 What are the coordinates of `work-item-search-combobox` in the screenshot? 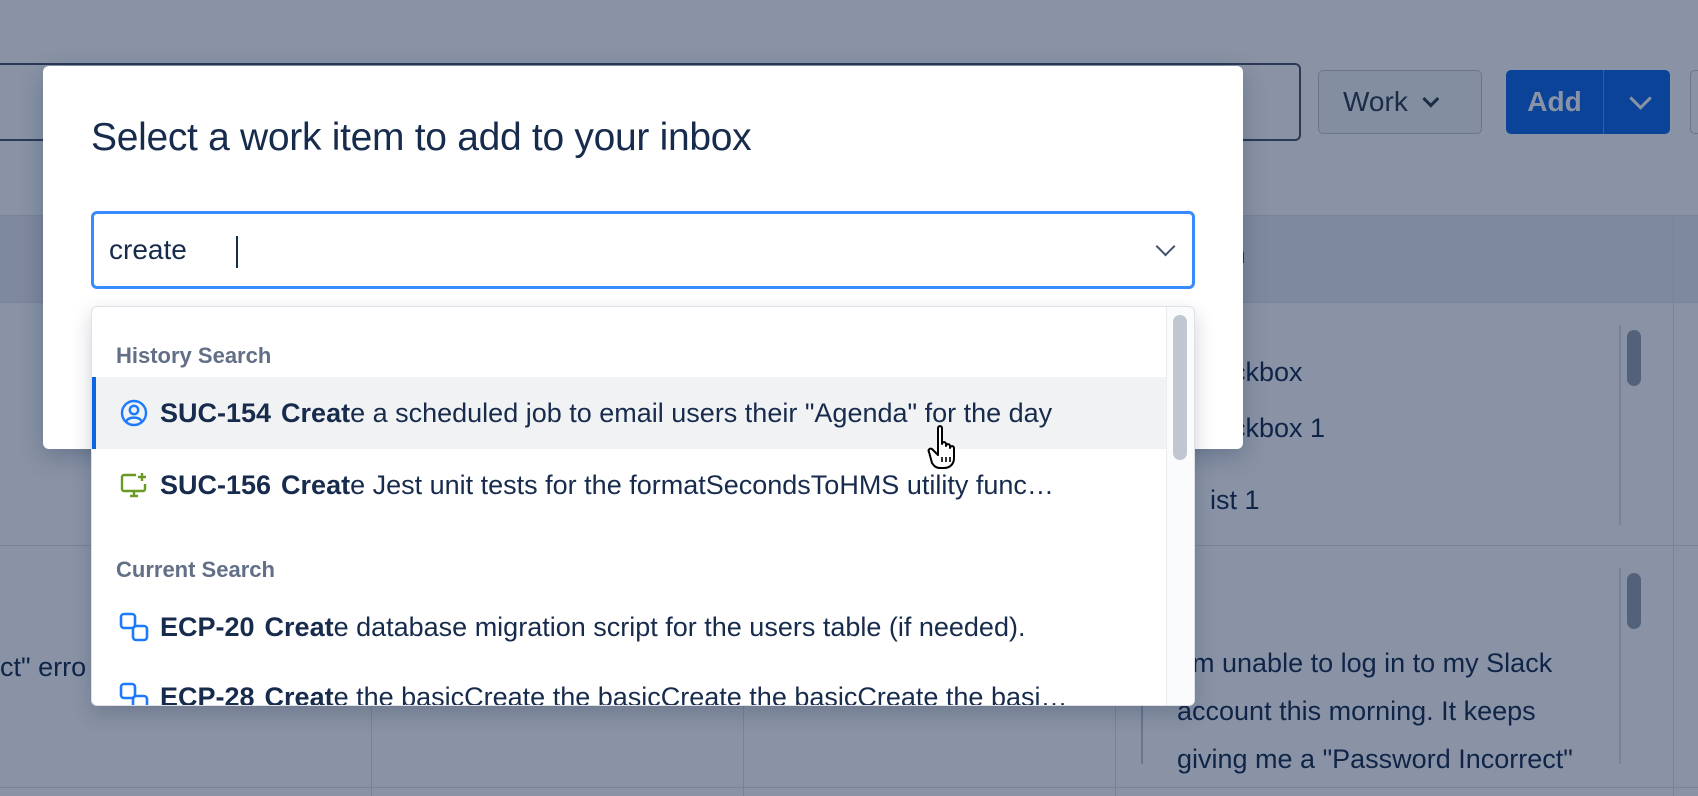 It's located at (643, 250).